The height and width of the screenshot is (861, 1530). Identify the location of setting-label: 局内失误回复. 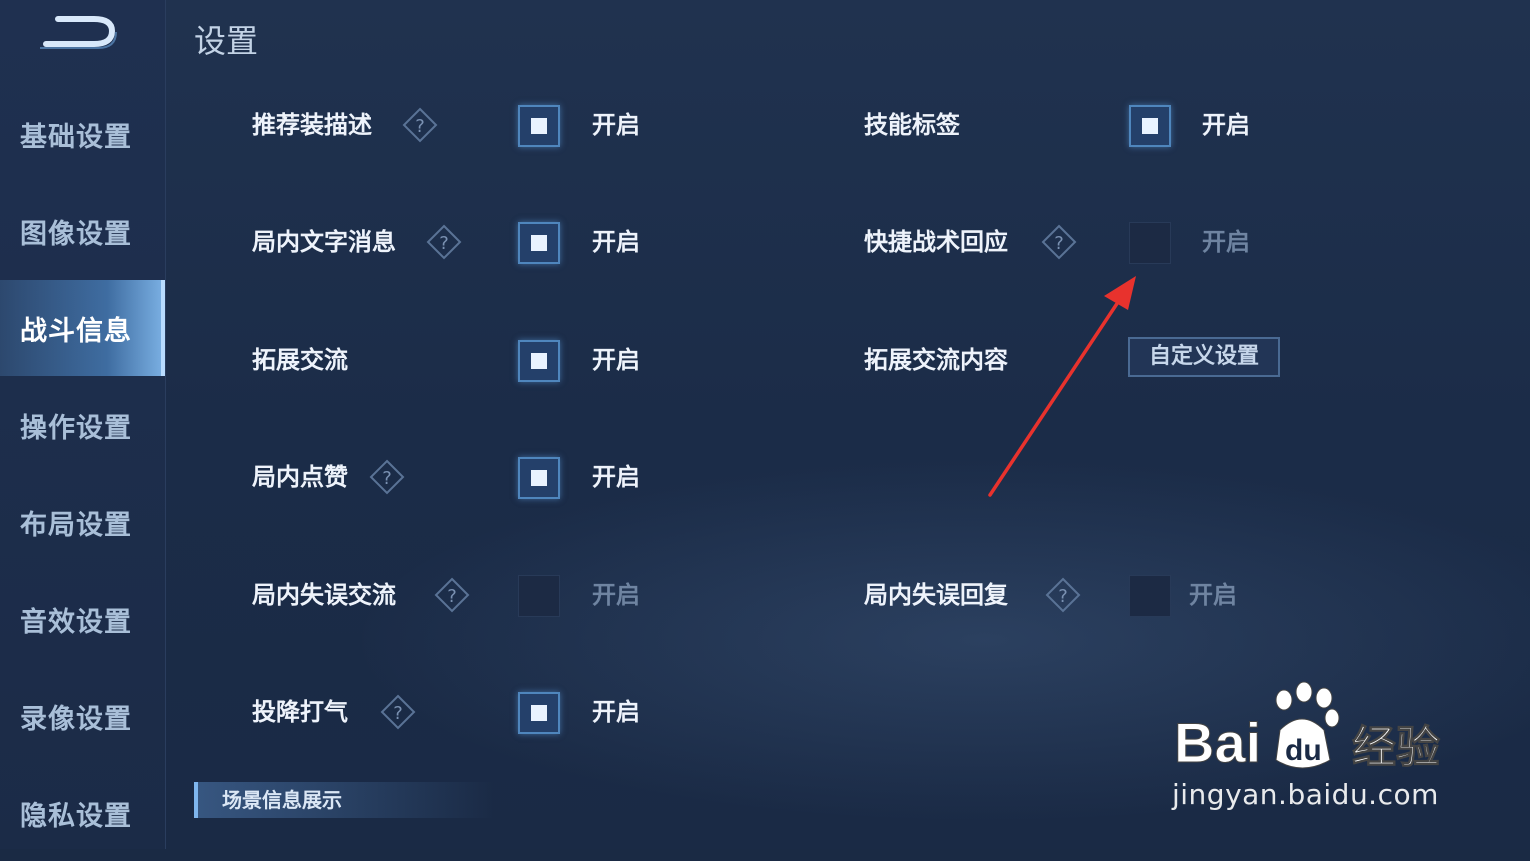
(936, 595).